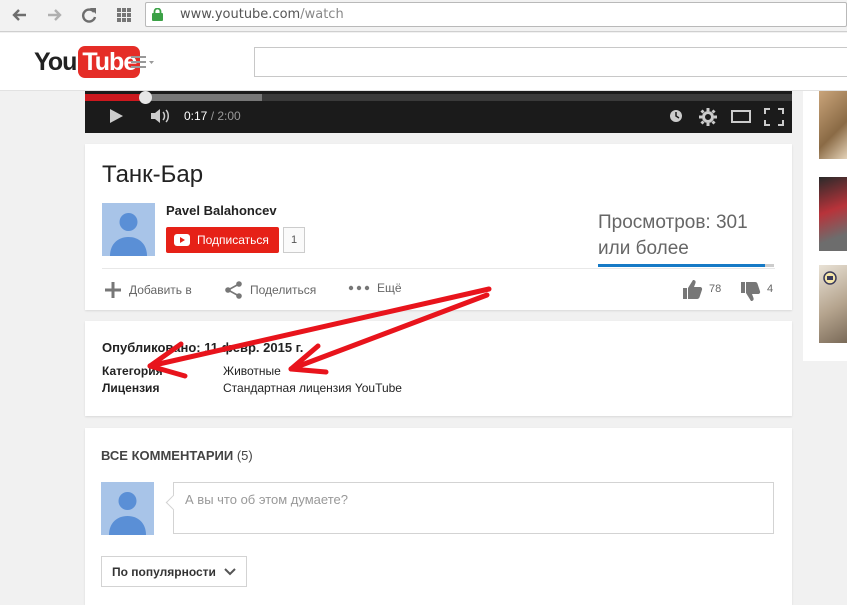 The height and width of the screenshot is (605, 847). Describe the element at coordinates (157, 14) in the screenshot. I see `lock-icon` at that location.